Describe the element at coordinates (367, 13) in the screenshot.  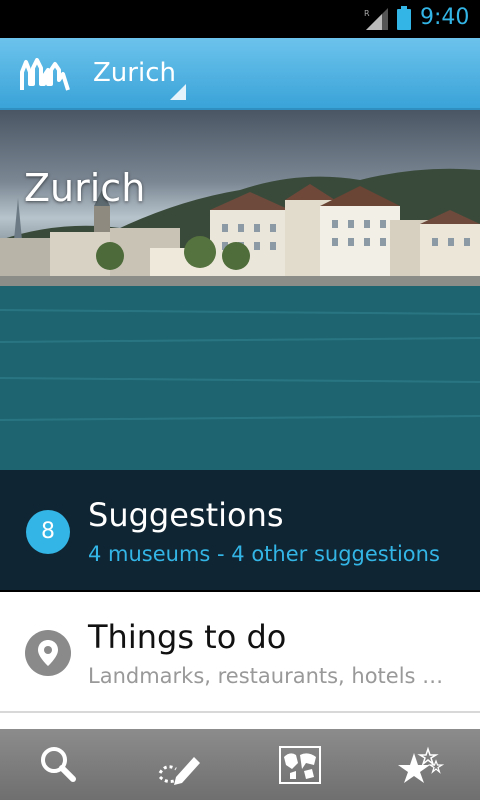
I see `svg-text: R` at that location.